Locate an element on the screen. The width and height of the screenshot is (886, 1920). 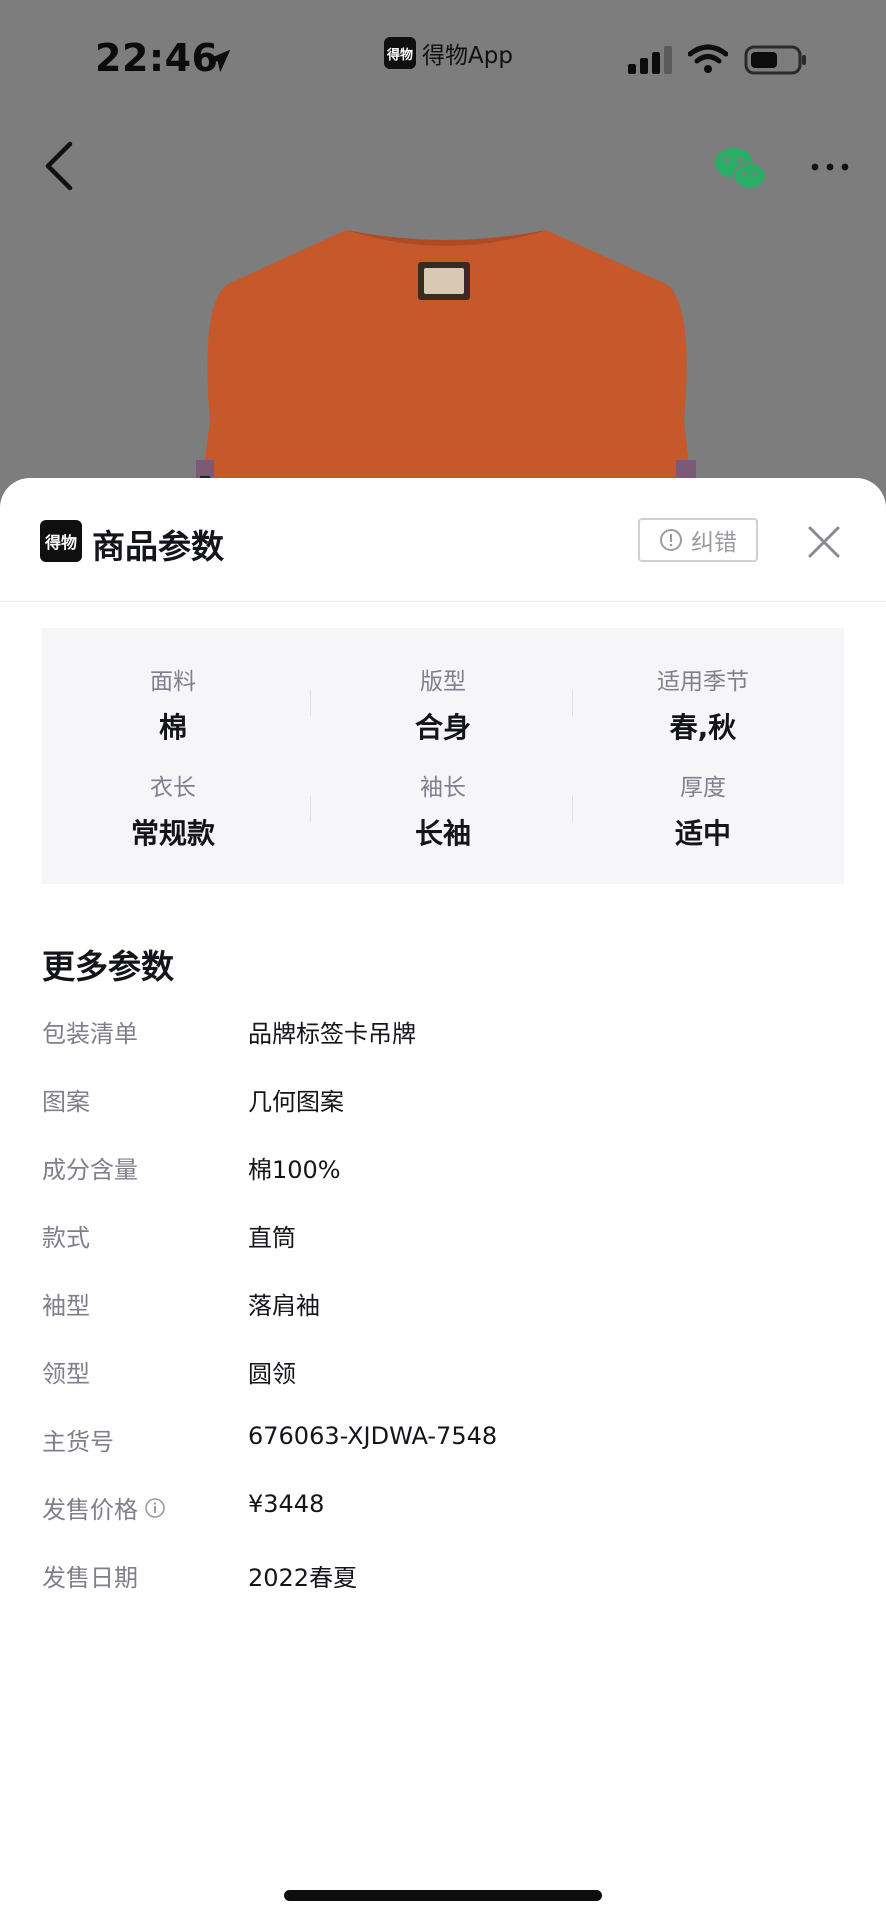
param-row: 领型 圆领 is located at coordinates (442, 1388).